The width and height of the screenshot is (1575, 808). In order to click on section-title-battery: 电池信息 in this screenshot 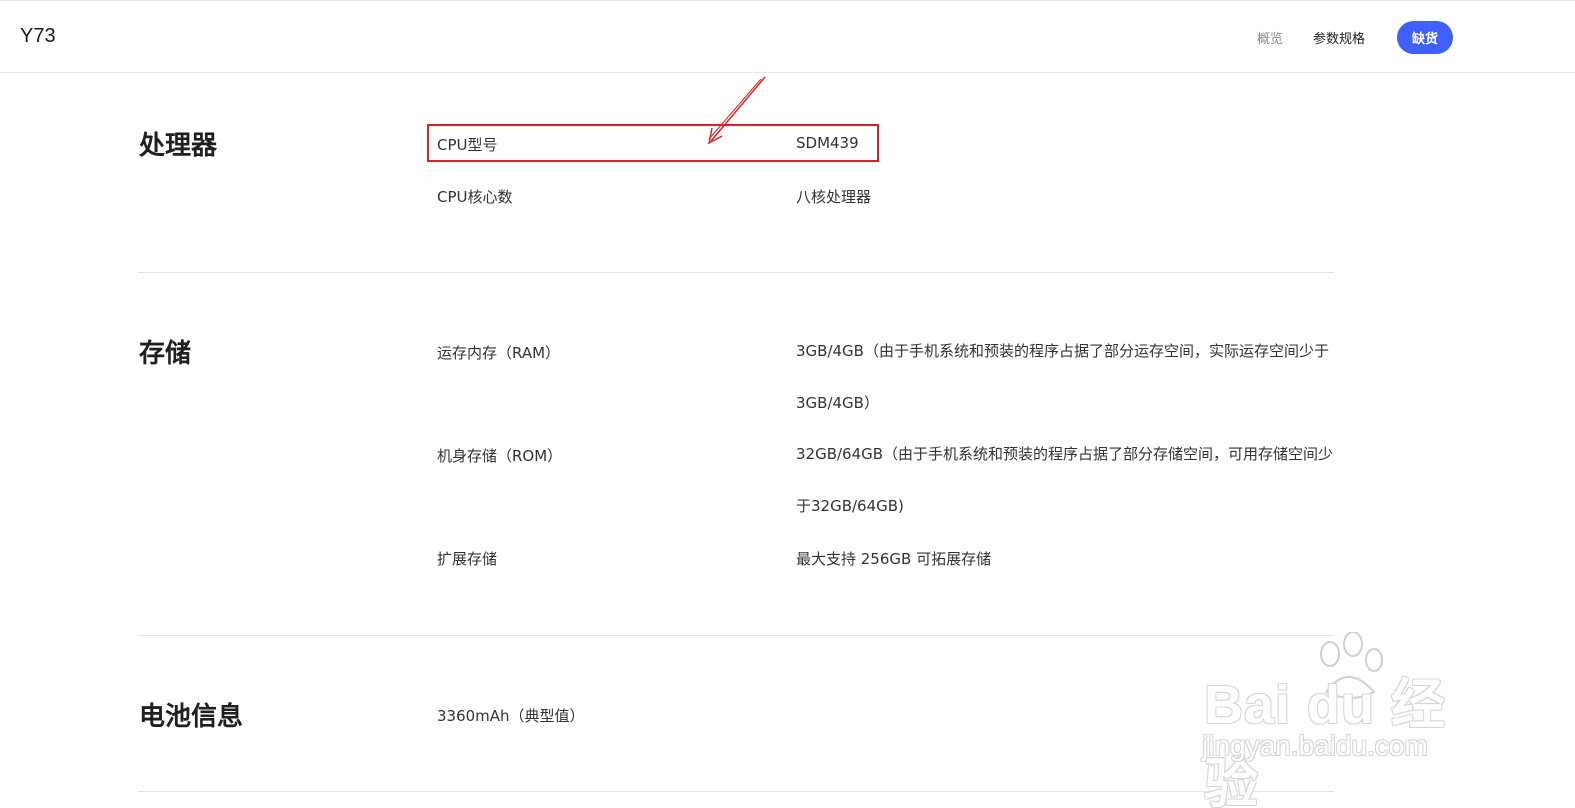, I will do `click(191, 717)`.